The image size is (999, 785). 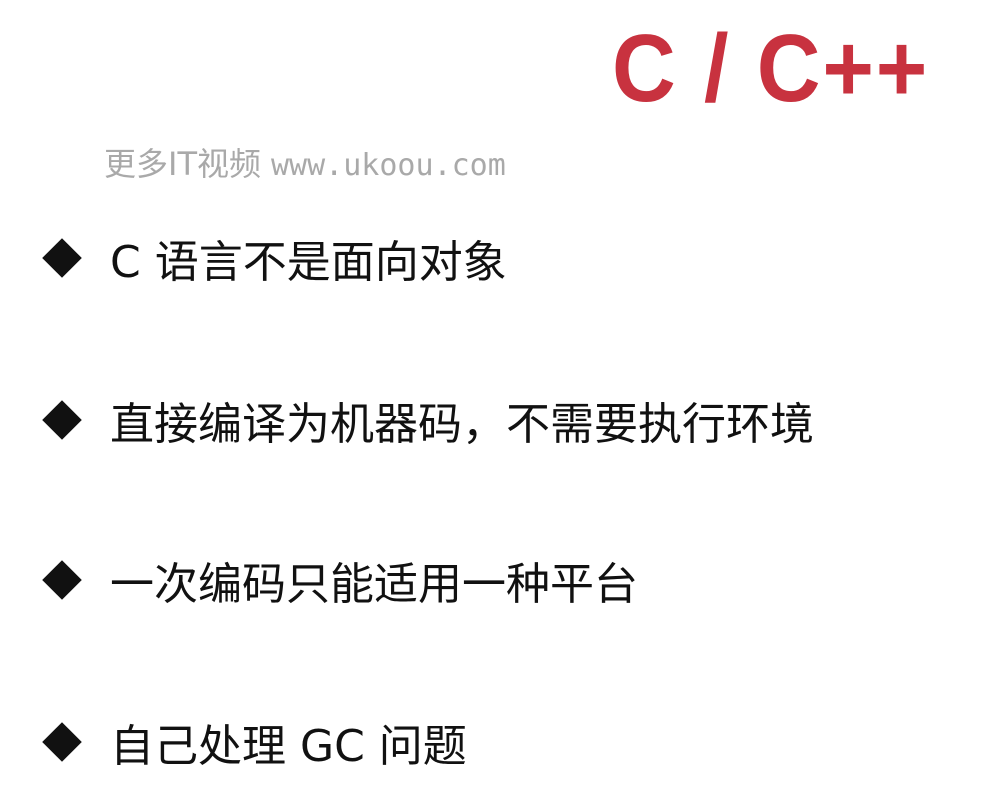 I want to click on bullet-item: 自己处理 GC 问题, so click(x=253, y=742).